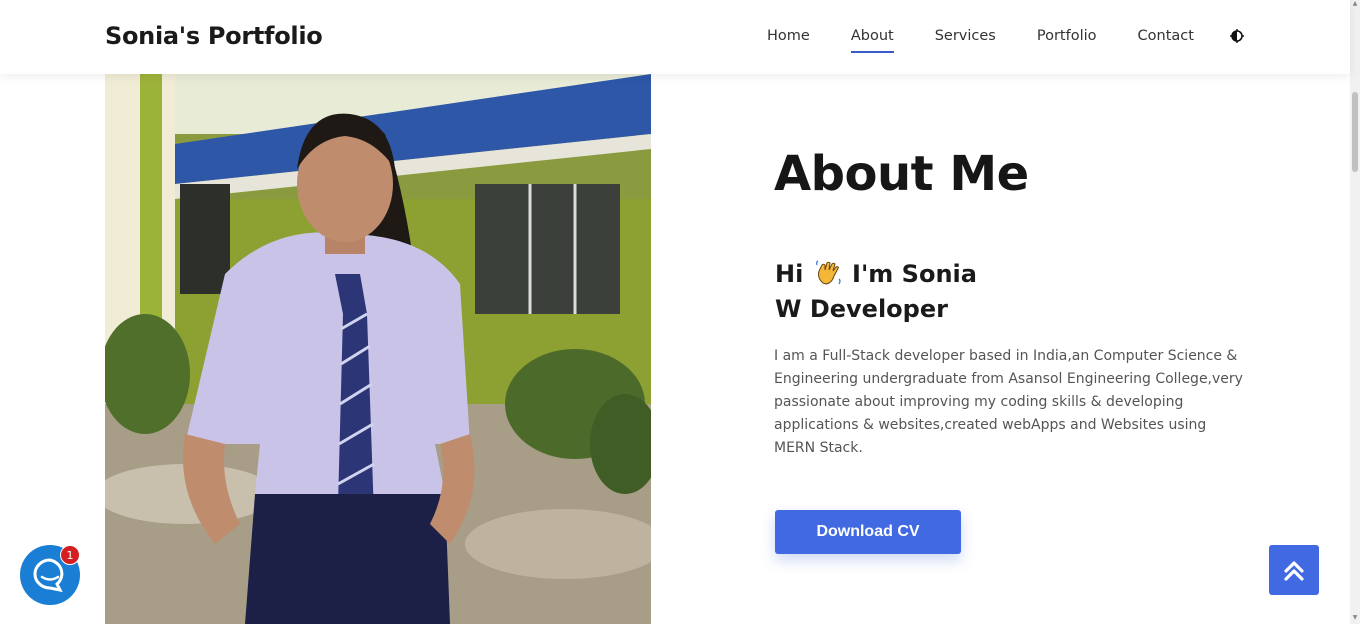  What do you see at coordinates (1237, 36) in the screenshot?
I see `theme-toggle-icon` at bounding box center [1237, 36].